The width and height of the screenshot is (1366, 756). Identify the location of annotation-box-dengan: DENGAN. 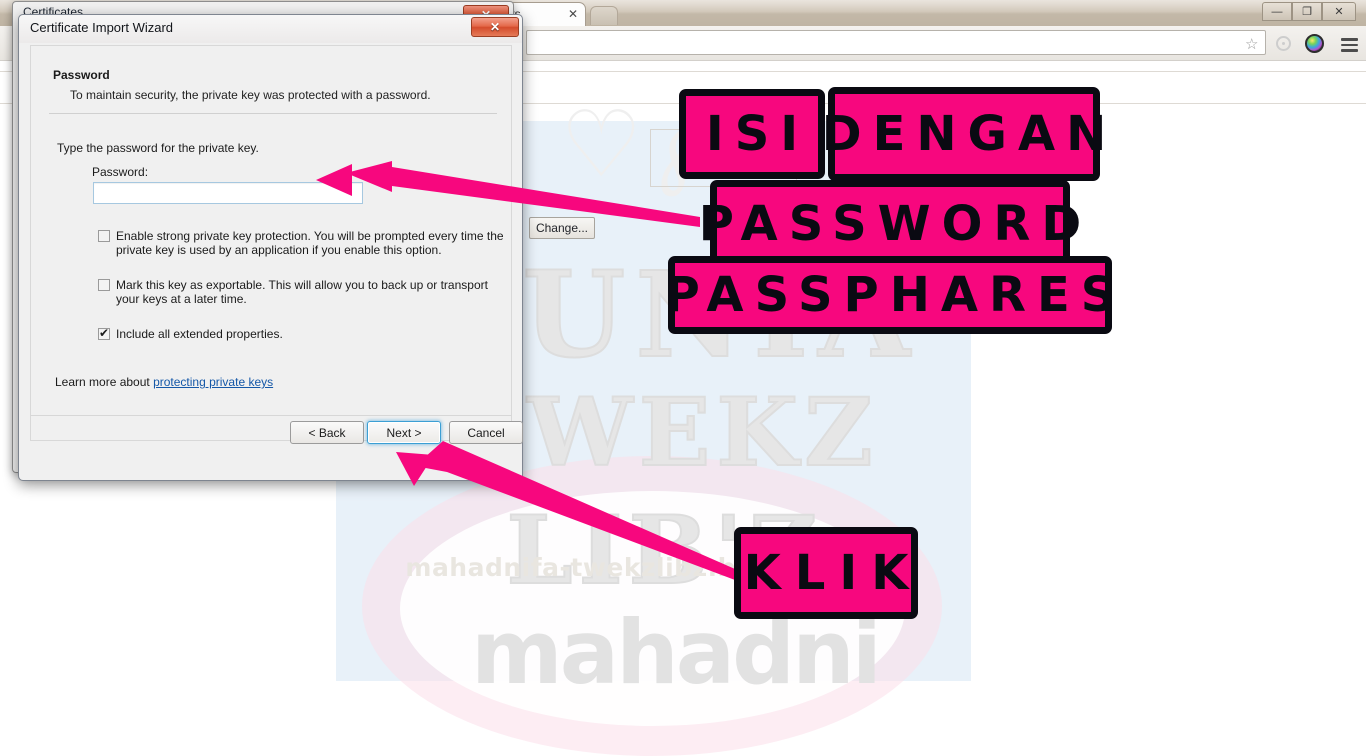
(964, 134).